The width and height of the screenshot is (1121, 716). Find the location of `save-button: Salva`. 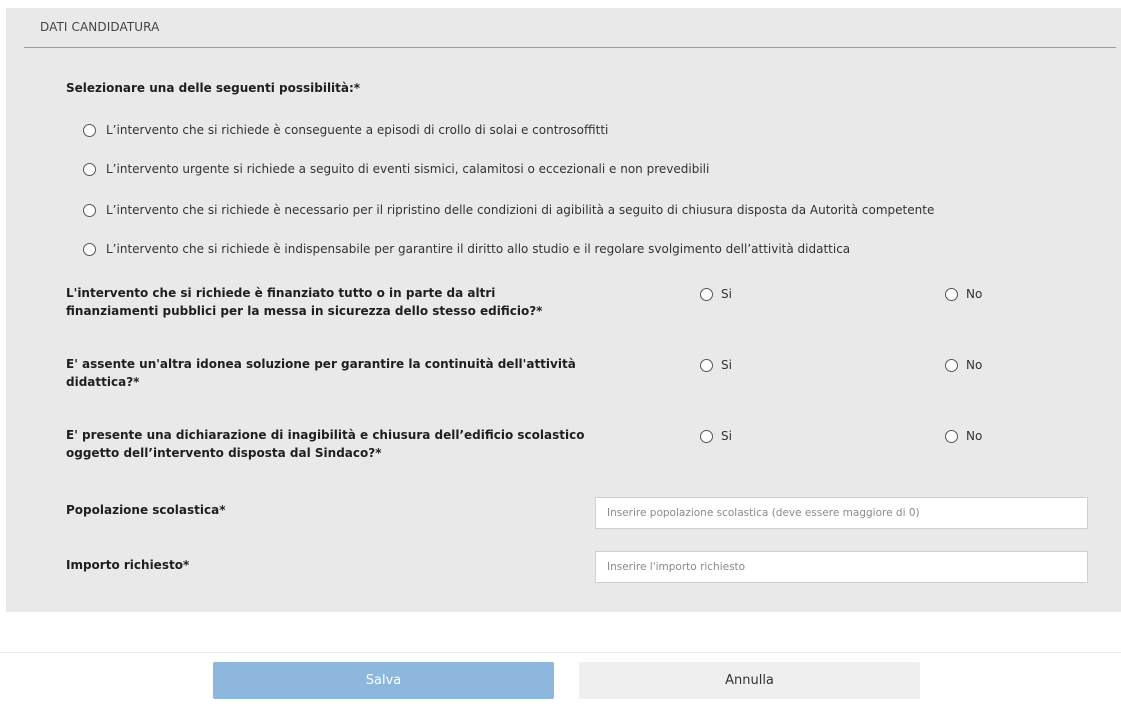

save-button: Salva is located at coordinates (383, 680).